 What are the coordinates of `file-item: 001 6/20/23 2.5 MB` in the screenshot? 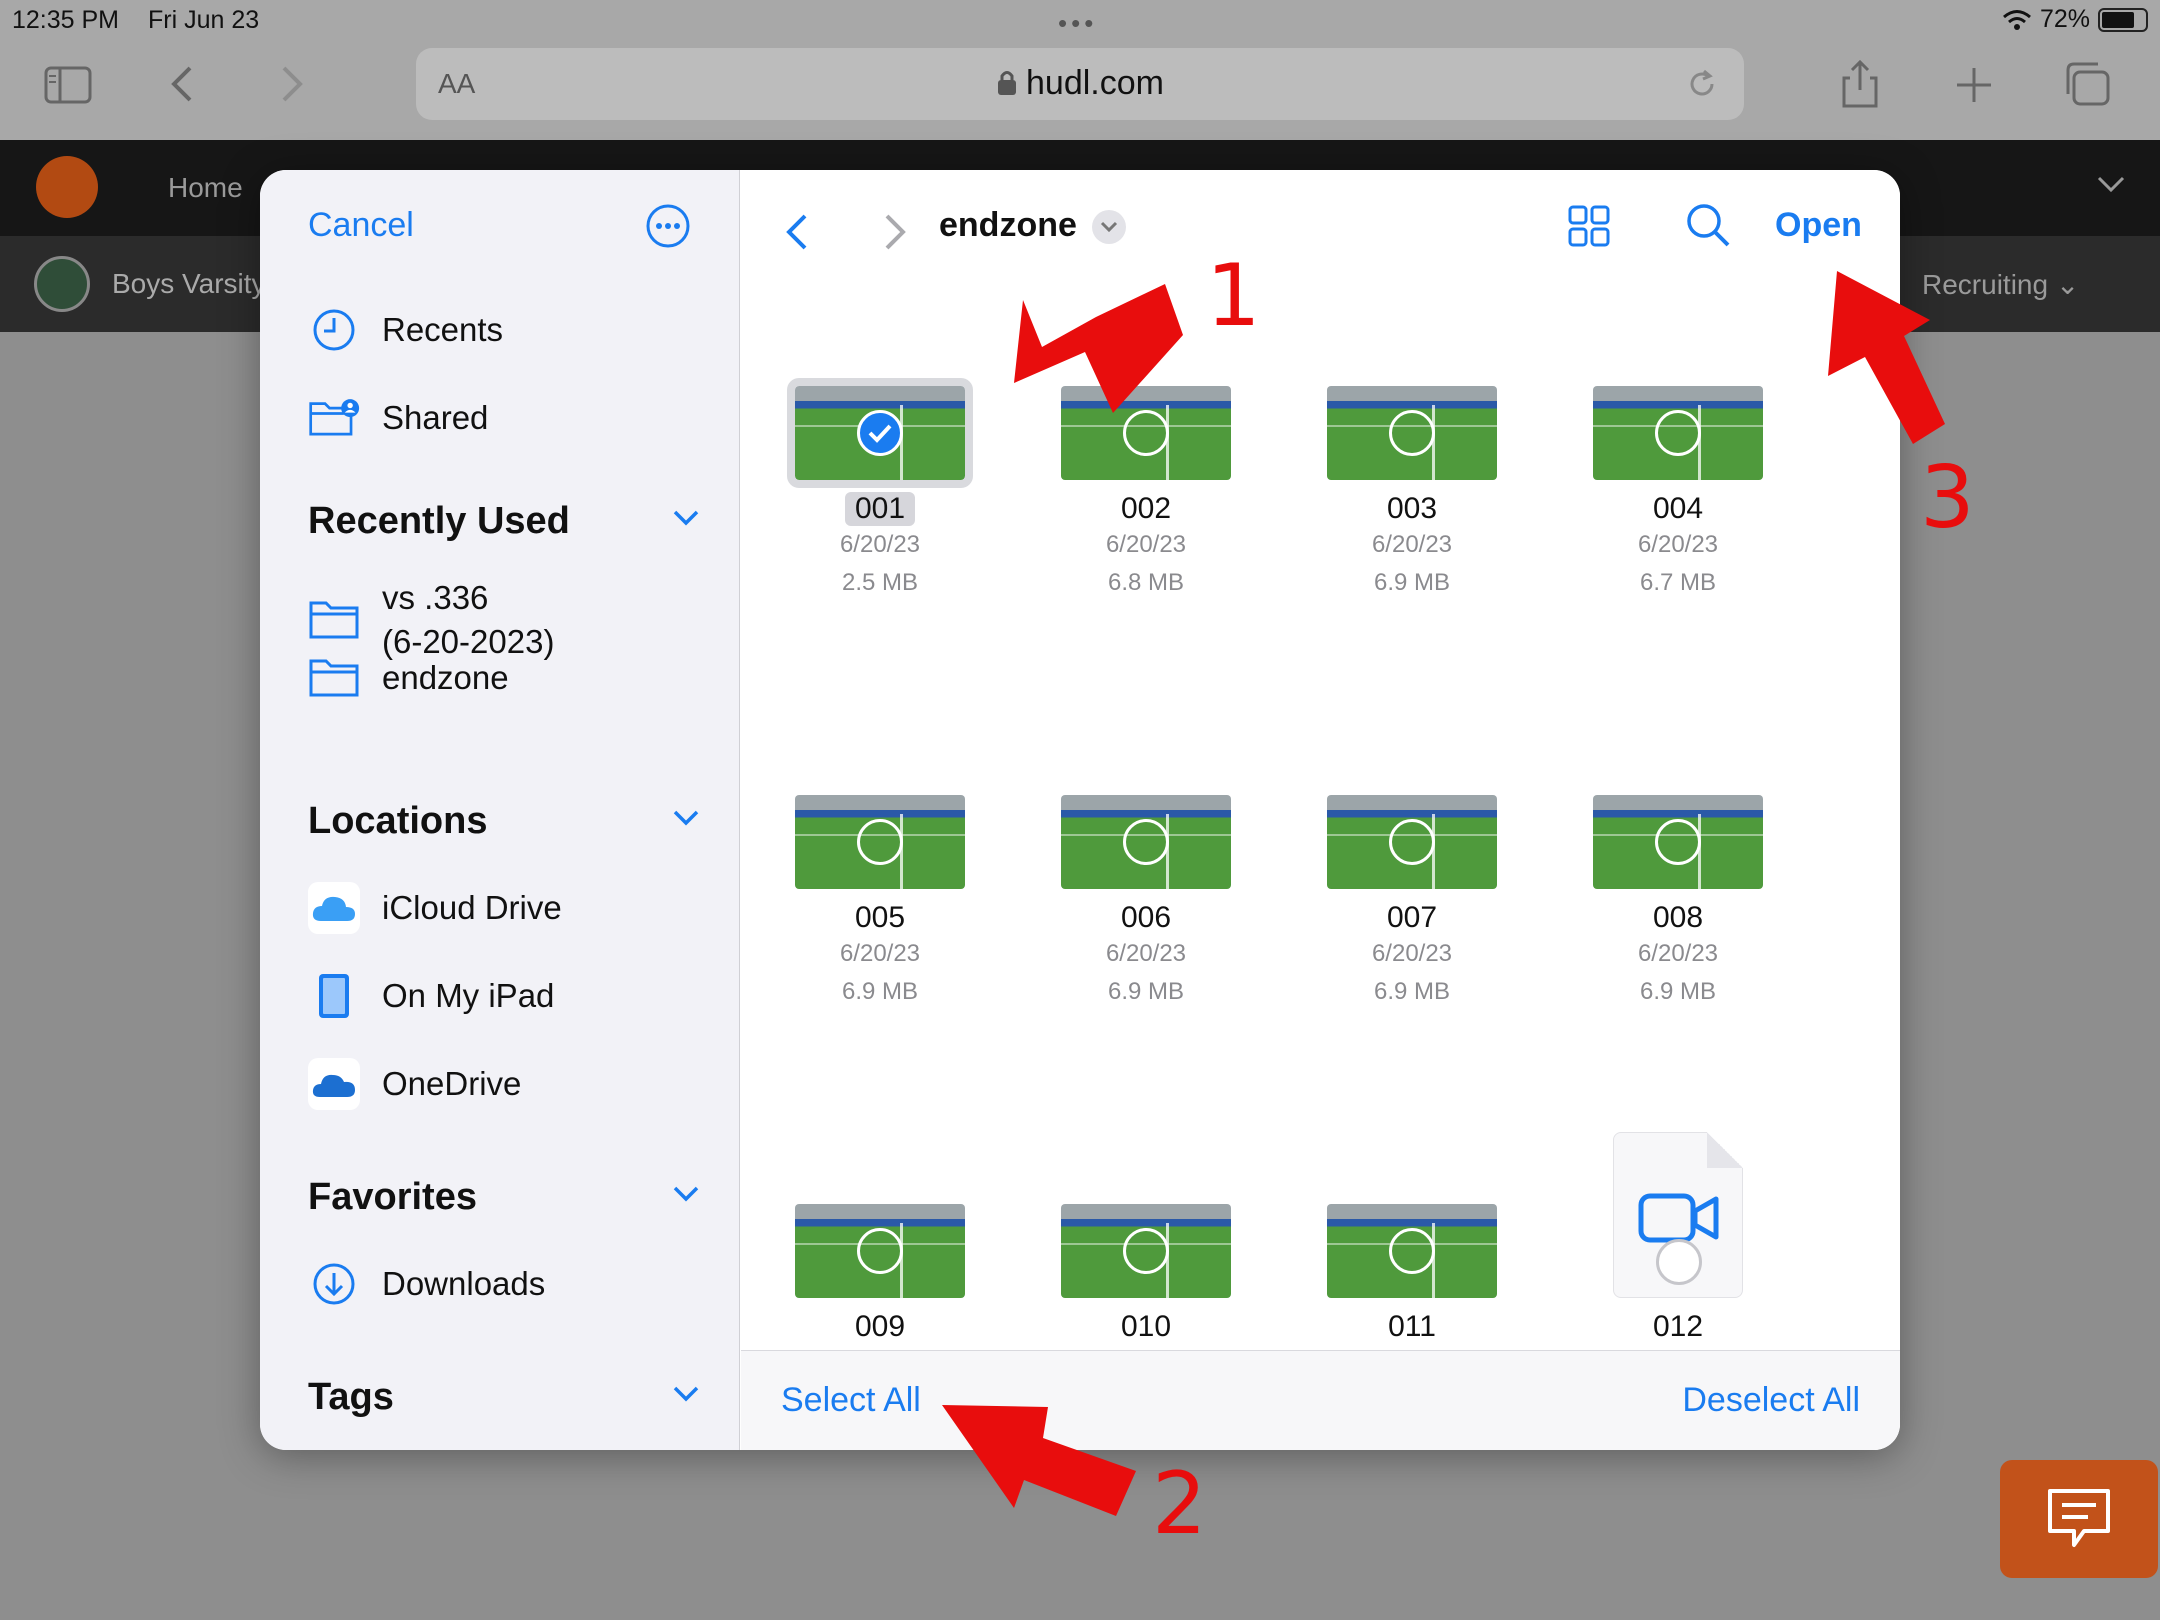 It's located at (880, 490).